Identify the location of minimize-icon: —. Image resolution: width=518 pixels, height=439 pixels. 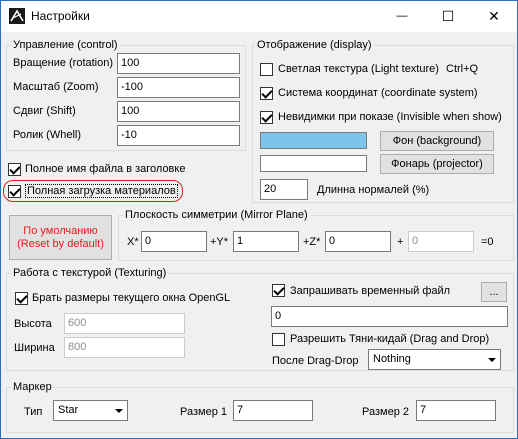
(402, 16).